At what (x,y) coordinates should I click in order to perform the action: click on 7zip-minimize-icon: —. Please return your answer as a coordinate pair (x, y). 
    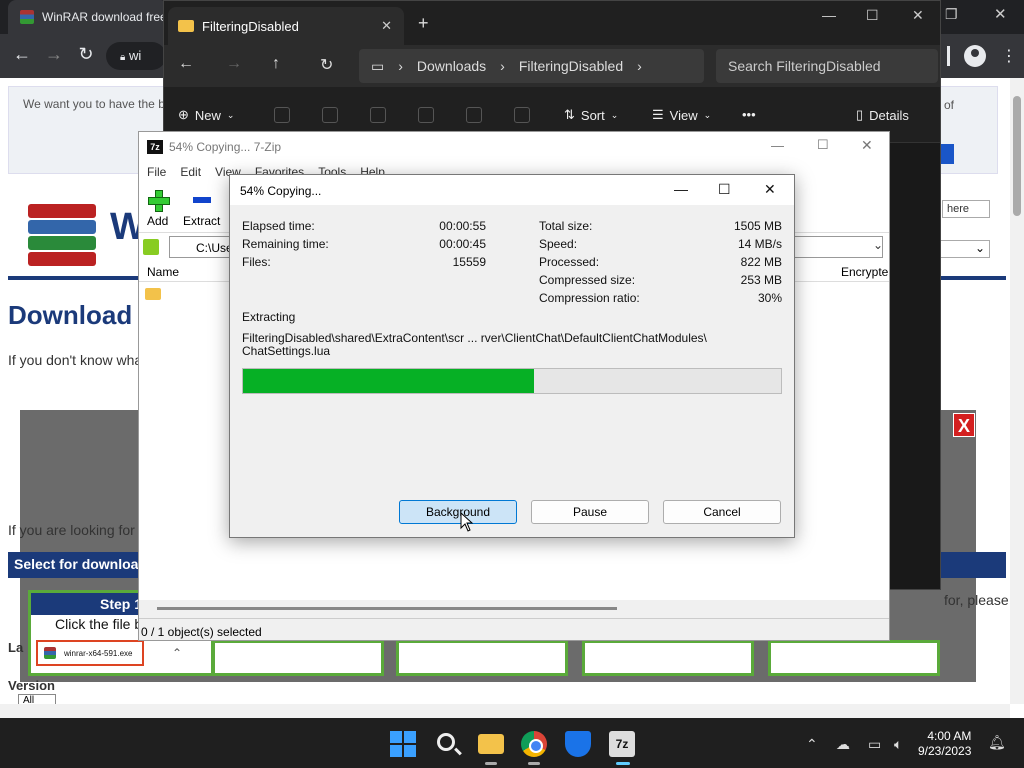
    Looking at the image, I should click on (777, 145).